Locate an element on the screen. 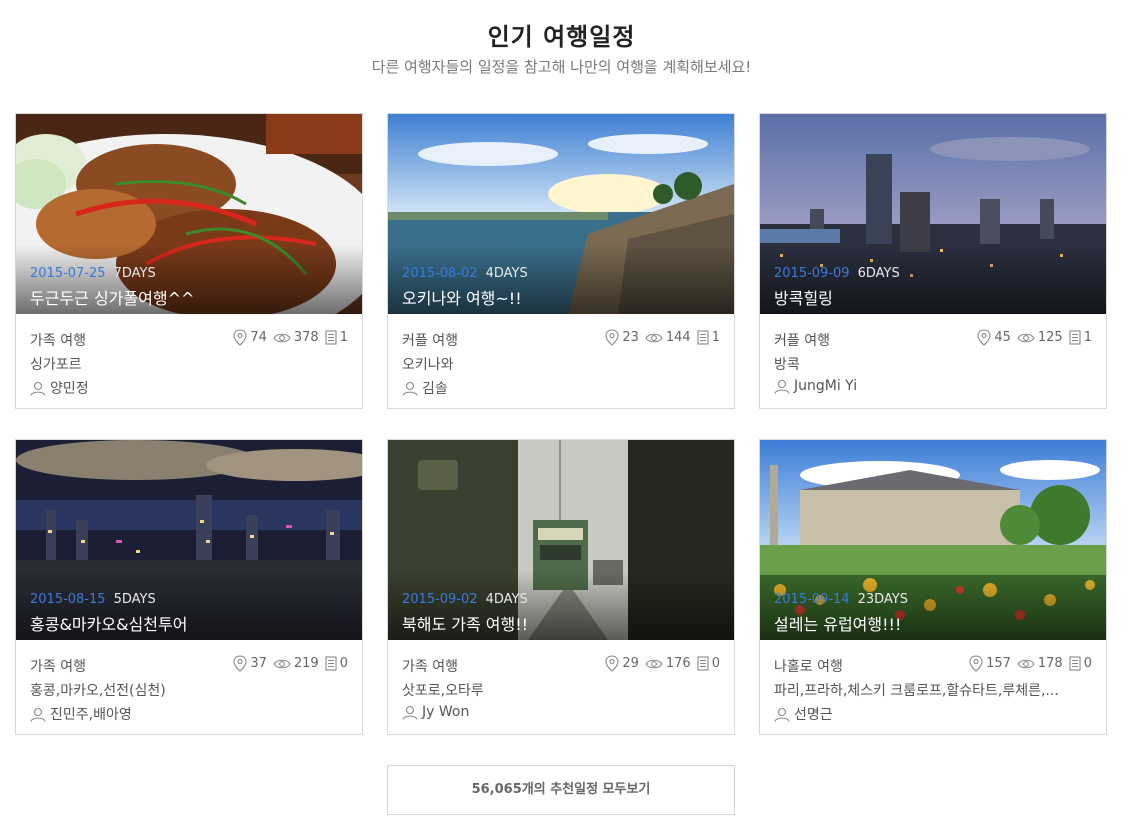 The image size is (1123, 826). trip-duration: 6DAYS is located at coordinates (878, 273).